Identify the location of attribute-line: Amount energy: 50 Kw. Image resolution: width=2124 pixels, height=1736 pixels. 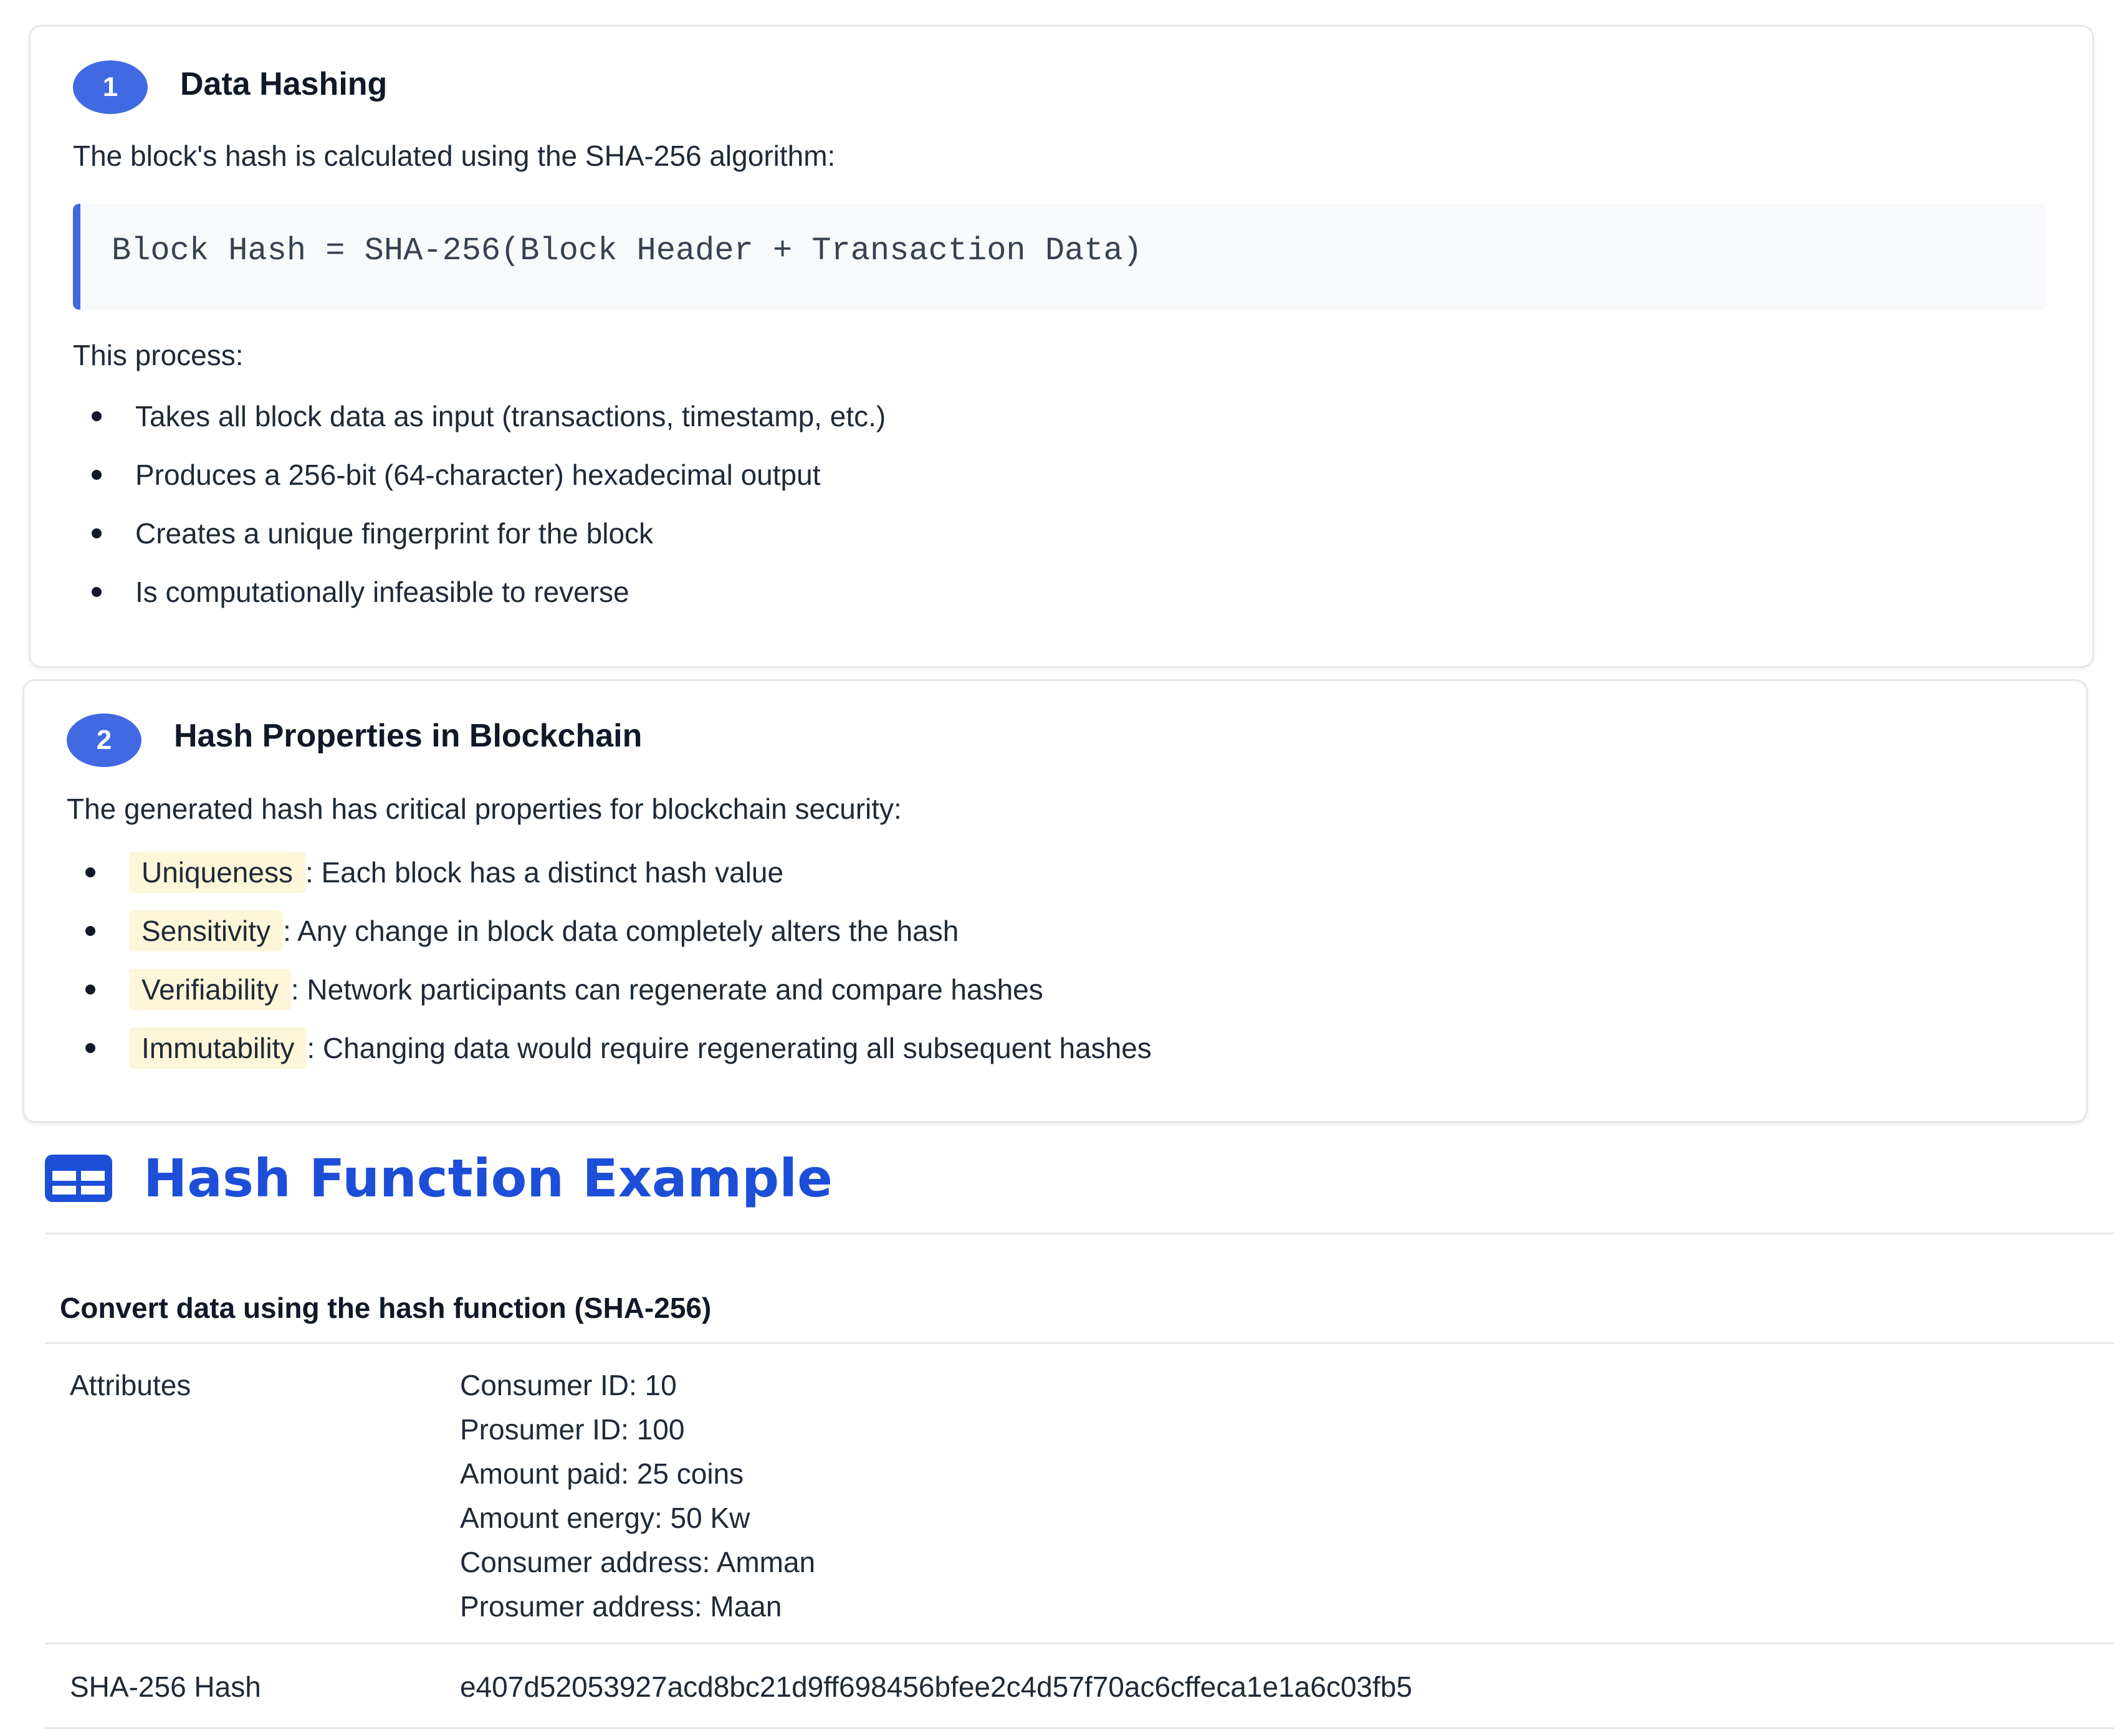
(605, 1518).